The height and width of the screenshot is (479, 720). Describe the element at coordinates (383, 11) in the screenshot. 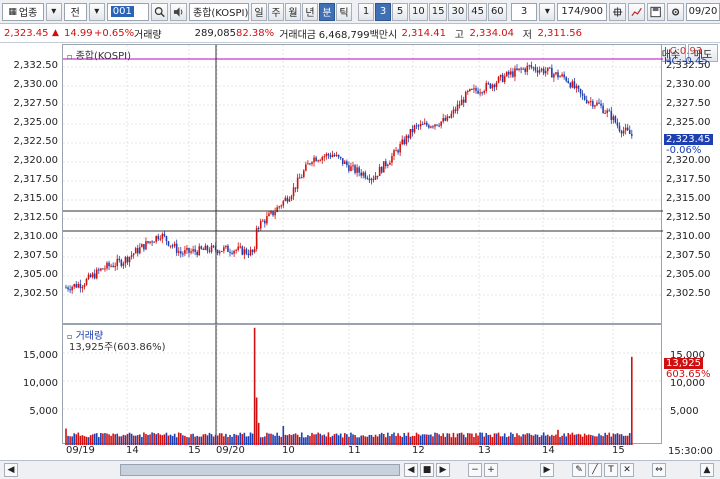

I see `interval-button-3: 3` at that location.